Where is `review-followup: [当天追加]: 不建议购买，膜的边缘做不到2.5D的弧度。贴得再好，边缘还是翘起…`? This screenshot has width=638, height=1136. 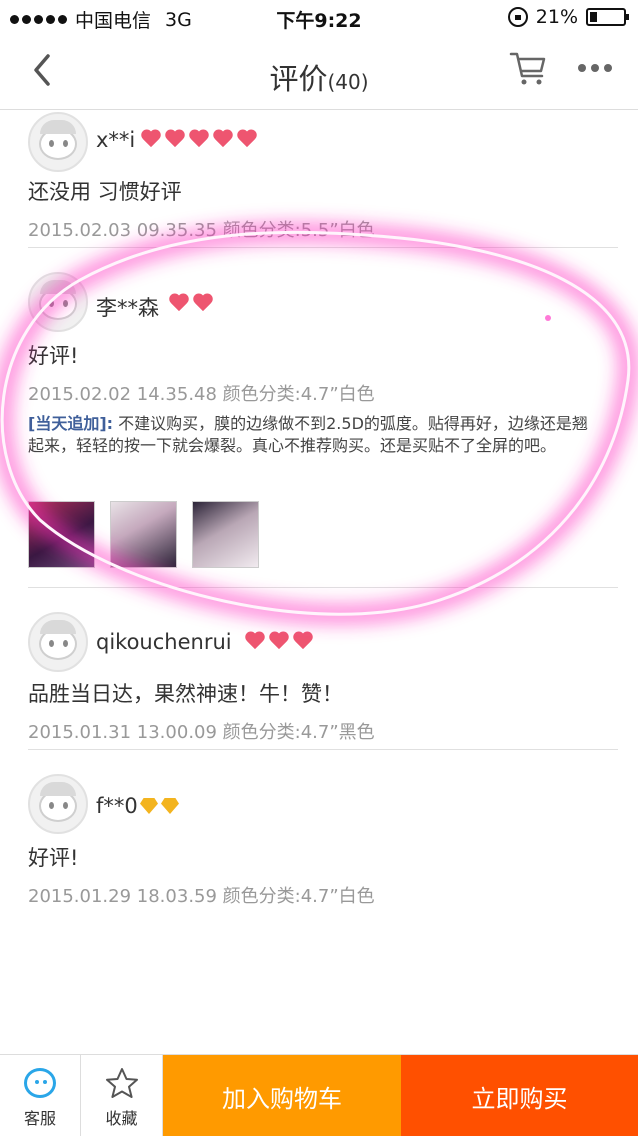
review-followup: [当天追加]: 不建议购买，膜的边缘做不到2.5D的弧度。贴得再好，边缘还是翘起… is located at coordinates (313, 435).